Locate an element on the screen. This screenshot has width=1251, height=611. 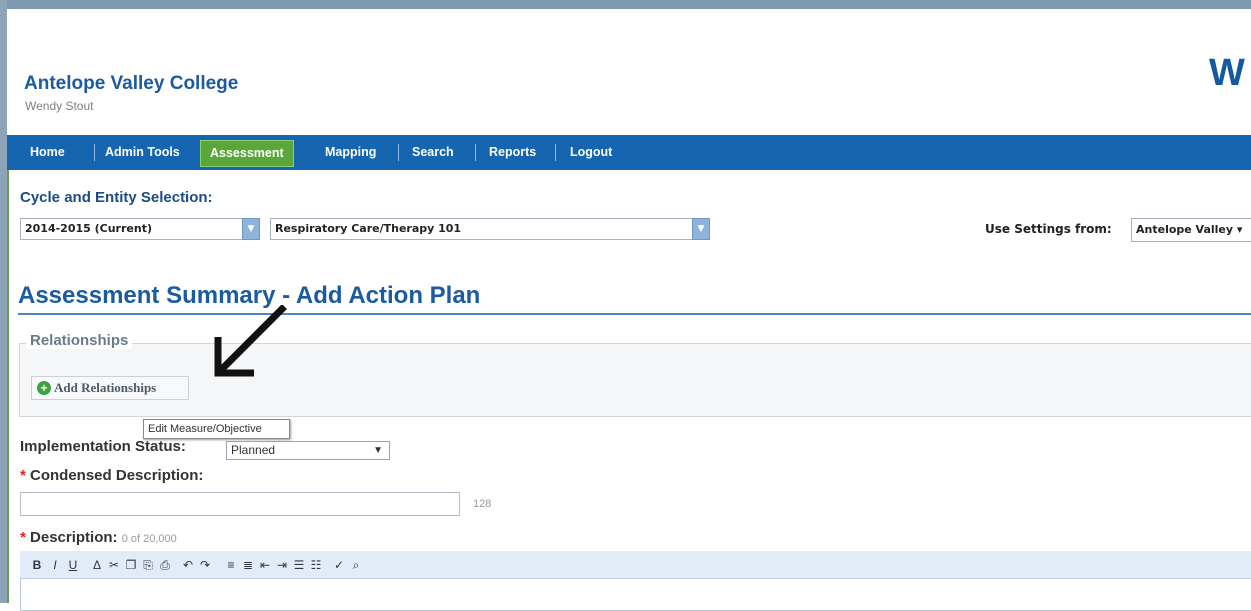
redo-icon: ↷ is located at coordinates (205, 565).